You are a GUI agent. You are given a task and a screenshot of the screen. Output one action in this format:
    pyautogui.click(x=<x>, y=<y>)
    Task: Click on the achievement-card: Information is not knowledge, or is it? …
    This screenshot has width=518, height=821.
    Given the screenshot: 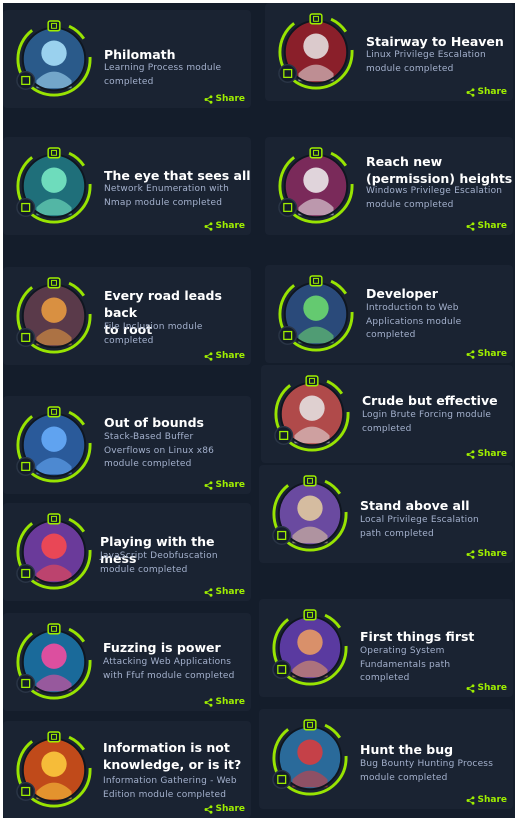 What is the action you would take?
    pyautogui.click(x=127, y=769)
    